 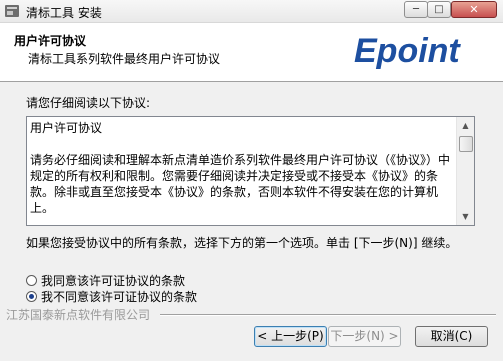 I want to click on close-button: ✕, so click(x=474, y=9).